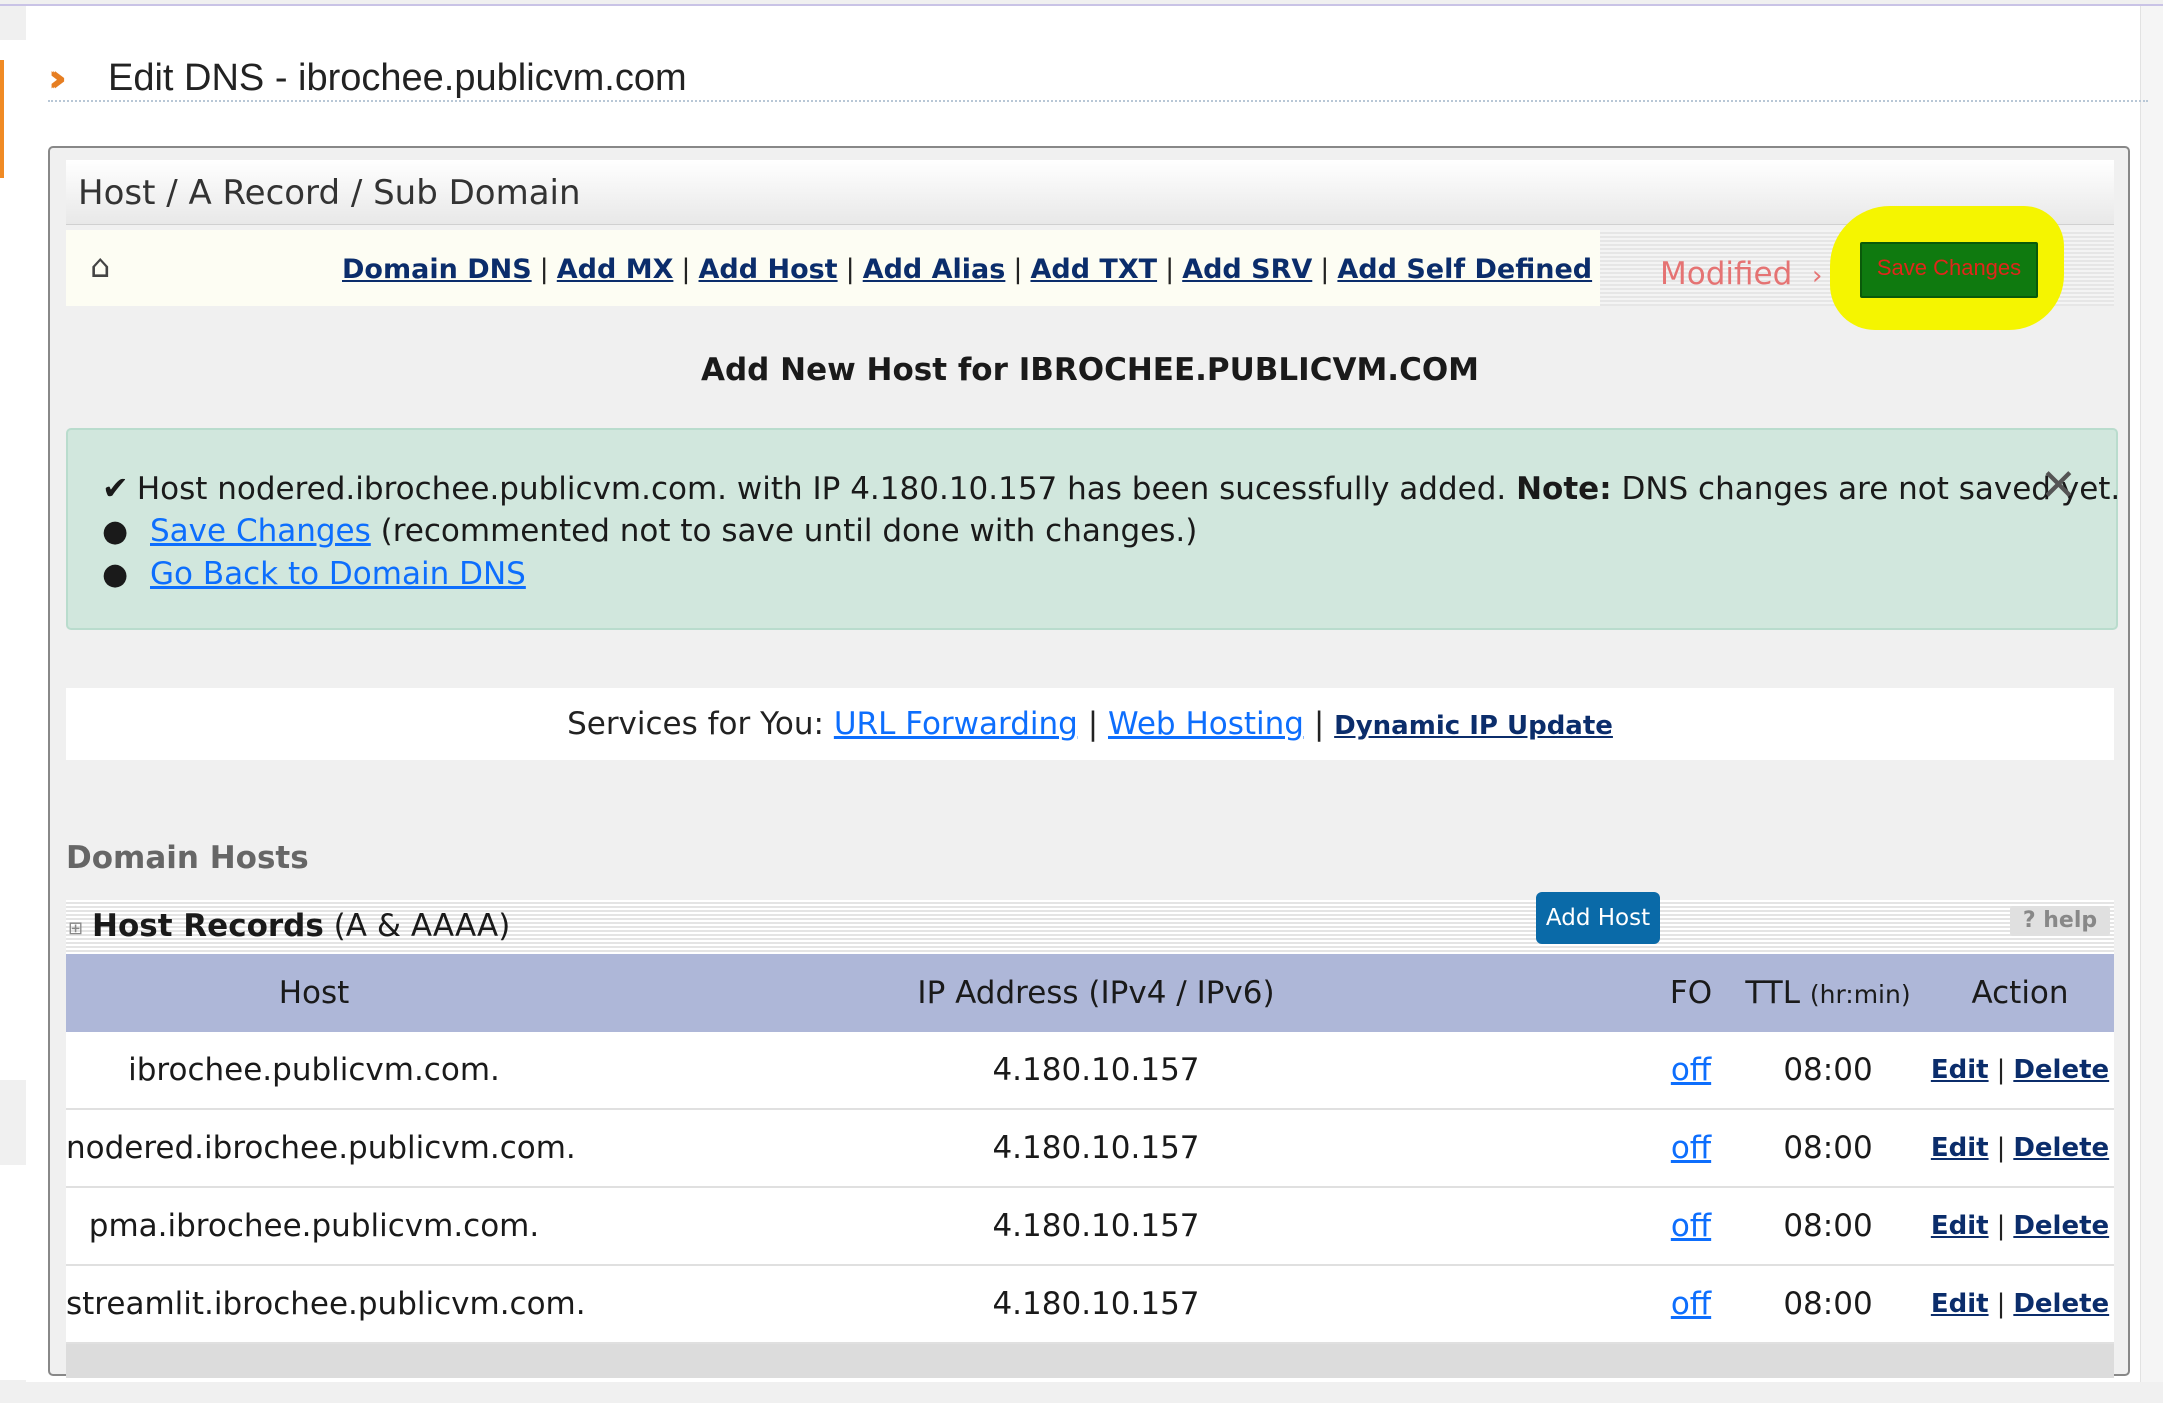 This screenshot has width=2163, height=1403. What do you see at coordinates (13, 1272) in the screenshot?
I see `left-gutter-panel-lower` at bounding box center [13, 1272].